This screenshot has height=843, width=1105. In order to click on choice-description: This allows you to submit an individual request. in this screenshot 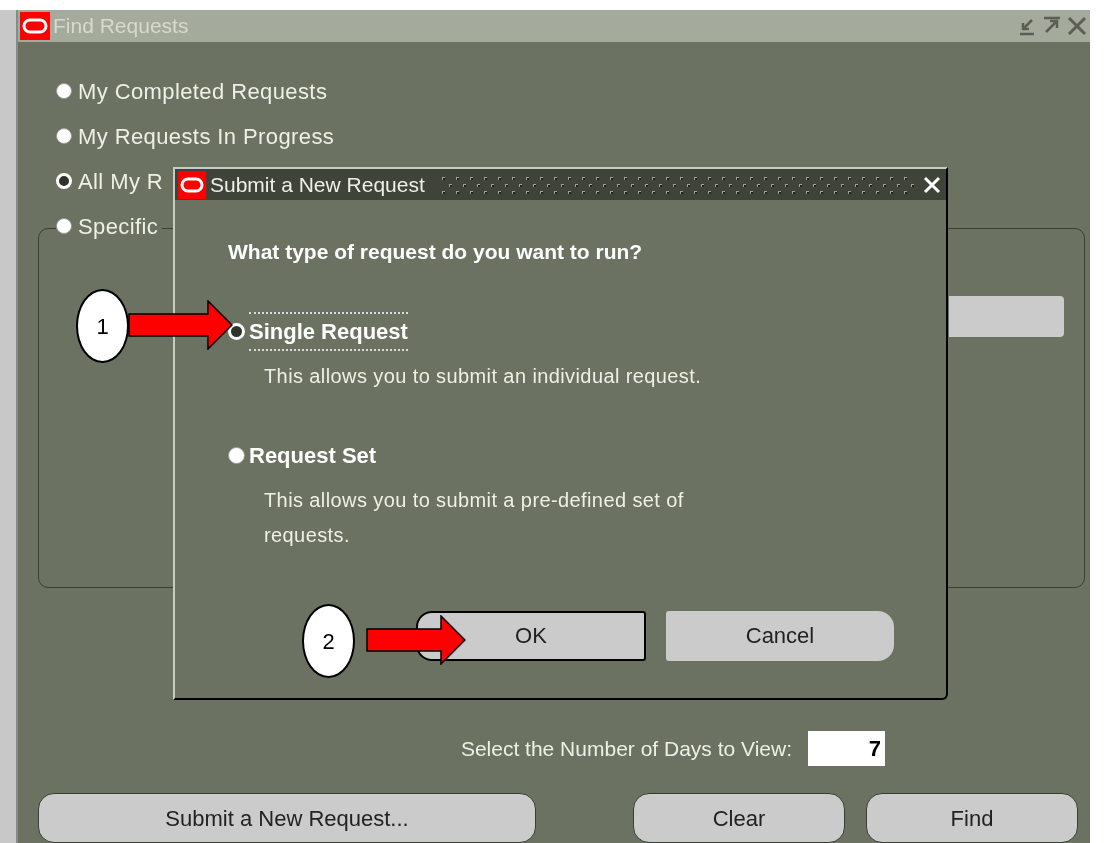, I will do `click(483, 376)`.